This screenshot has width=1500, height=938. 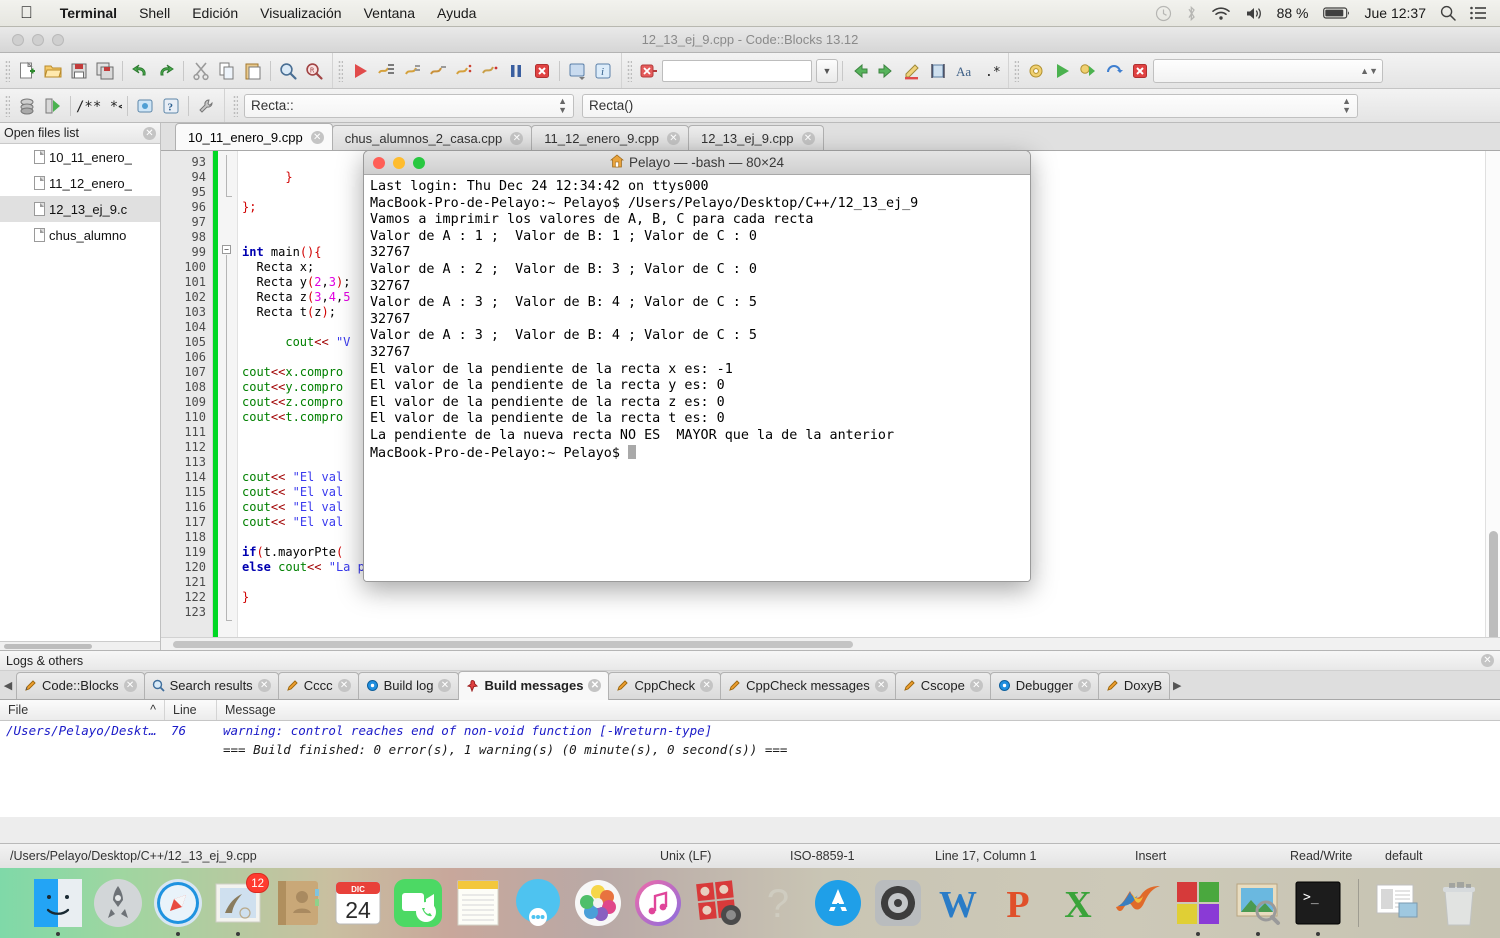 What do you see at coordinates (1088, 71) in the screenshot?
I see `debug-continue-icon` at bounding box center [1088, 71].